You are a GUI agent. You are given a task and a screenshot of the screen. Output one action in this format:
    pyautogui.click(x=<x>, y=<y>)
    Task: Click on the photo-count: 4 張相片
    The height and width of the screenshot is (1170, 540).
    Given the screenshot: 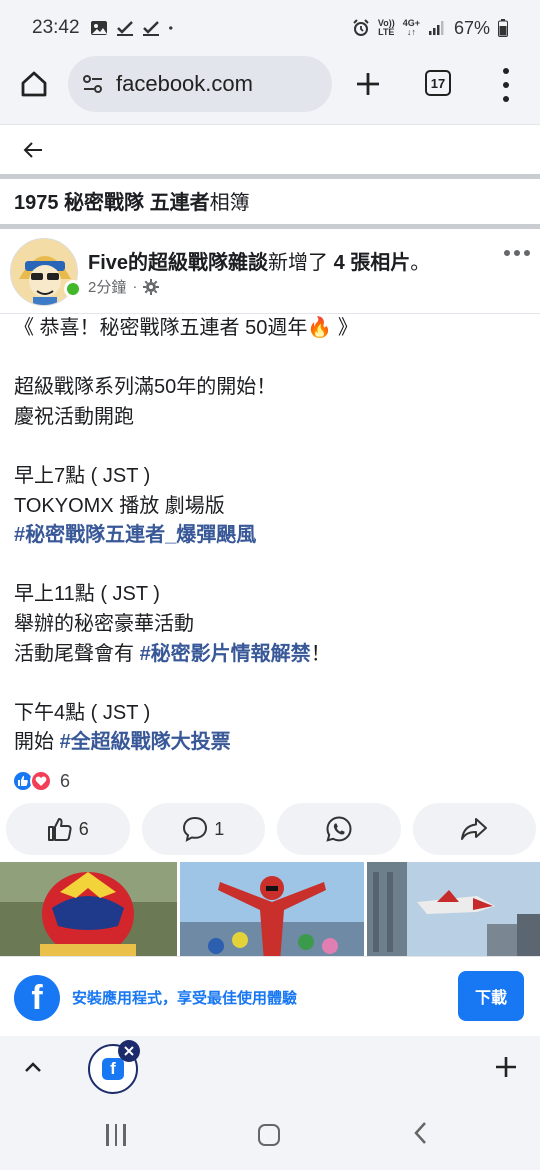 What is the action you would take?
    pyautogui.click(x=372, y=263)
    